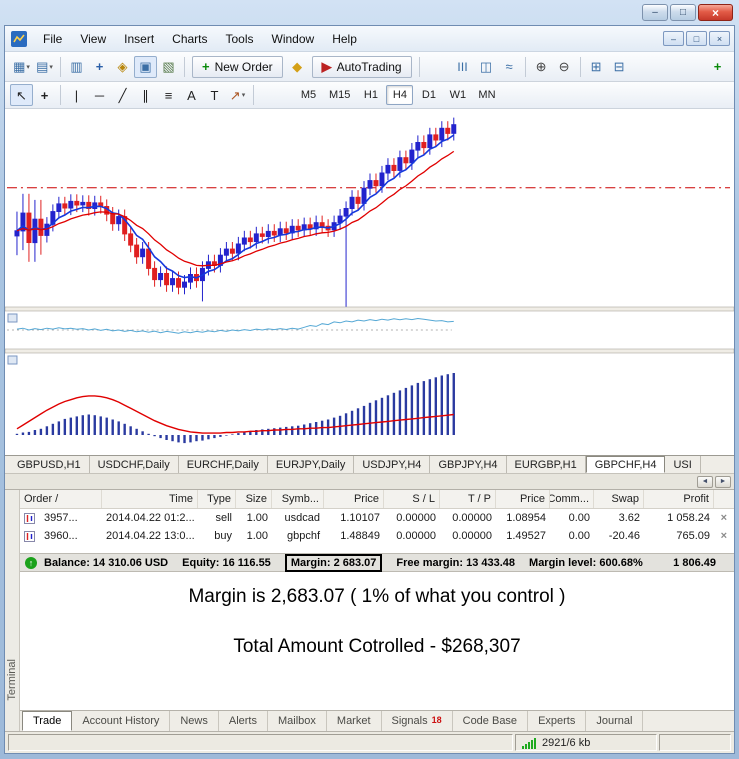 The width and height of the screenshot is (739, 759). What do you see at coordinates (509, 67) in the screenshot?
I see `chart-line-icon: ≈` at bounding box center [509, 67].